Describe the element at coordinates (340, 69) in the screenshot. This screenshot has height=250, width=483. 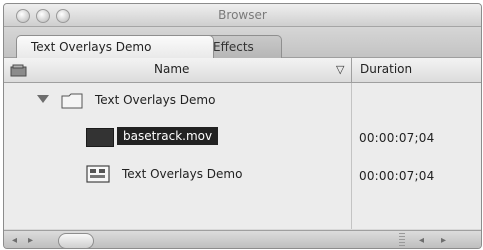
I see `sort-indicator-icon: ▽` at that location.